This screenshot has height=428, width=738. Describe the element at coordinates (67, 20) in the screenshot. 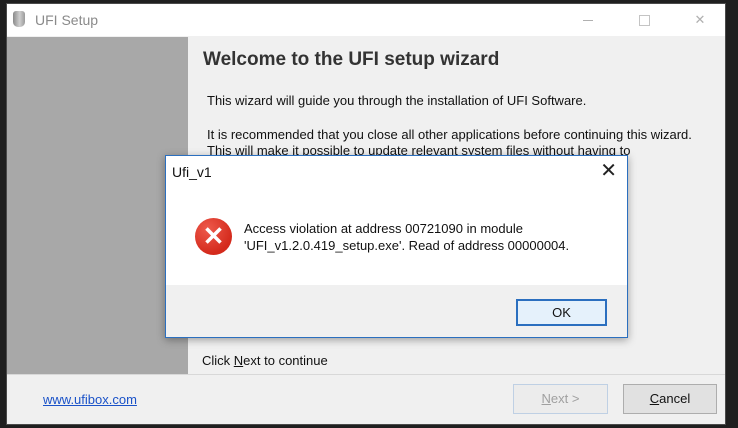

I see `window-title: UFI Setup` at that location.